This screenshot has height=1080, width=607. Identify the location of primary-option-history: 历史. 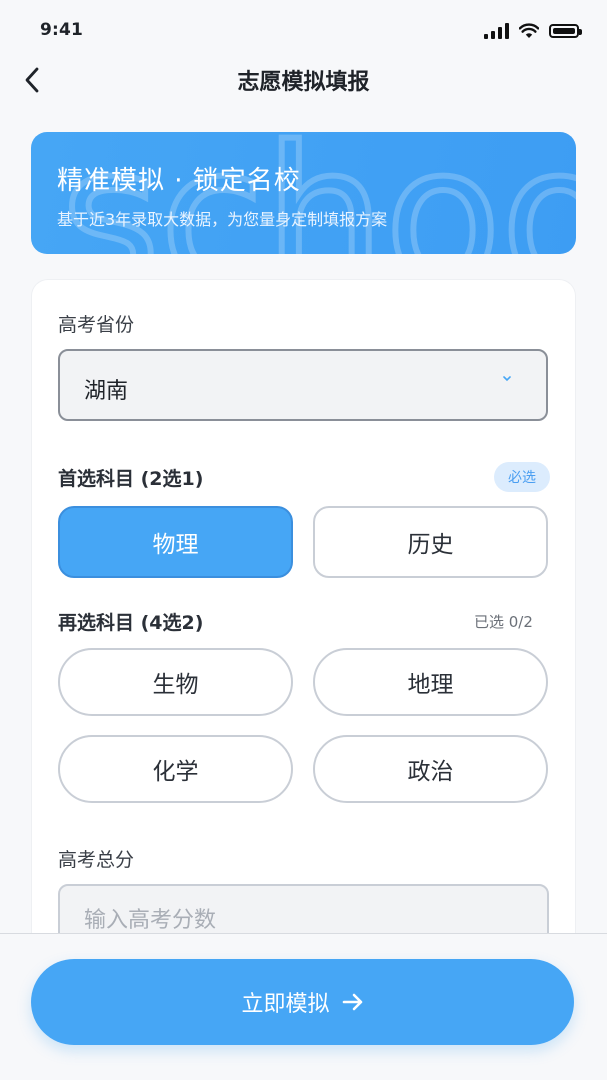
(430, 542).